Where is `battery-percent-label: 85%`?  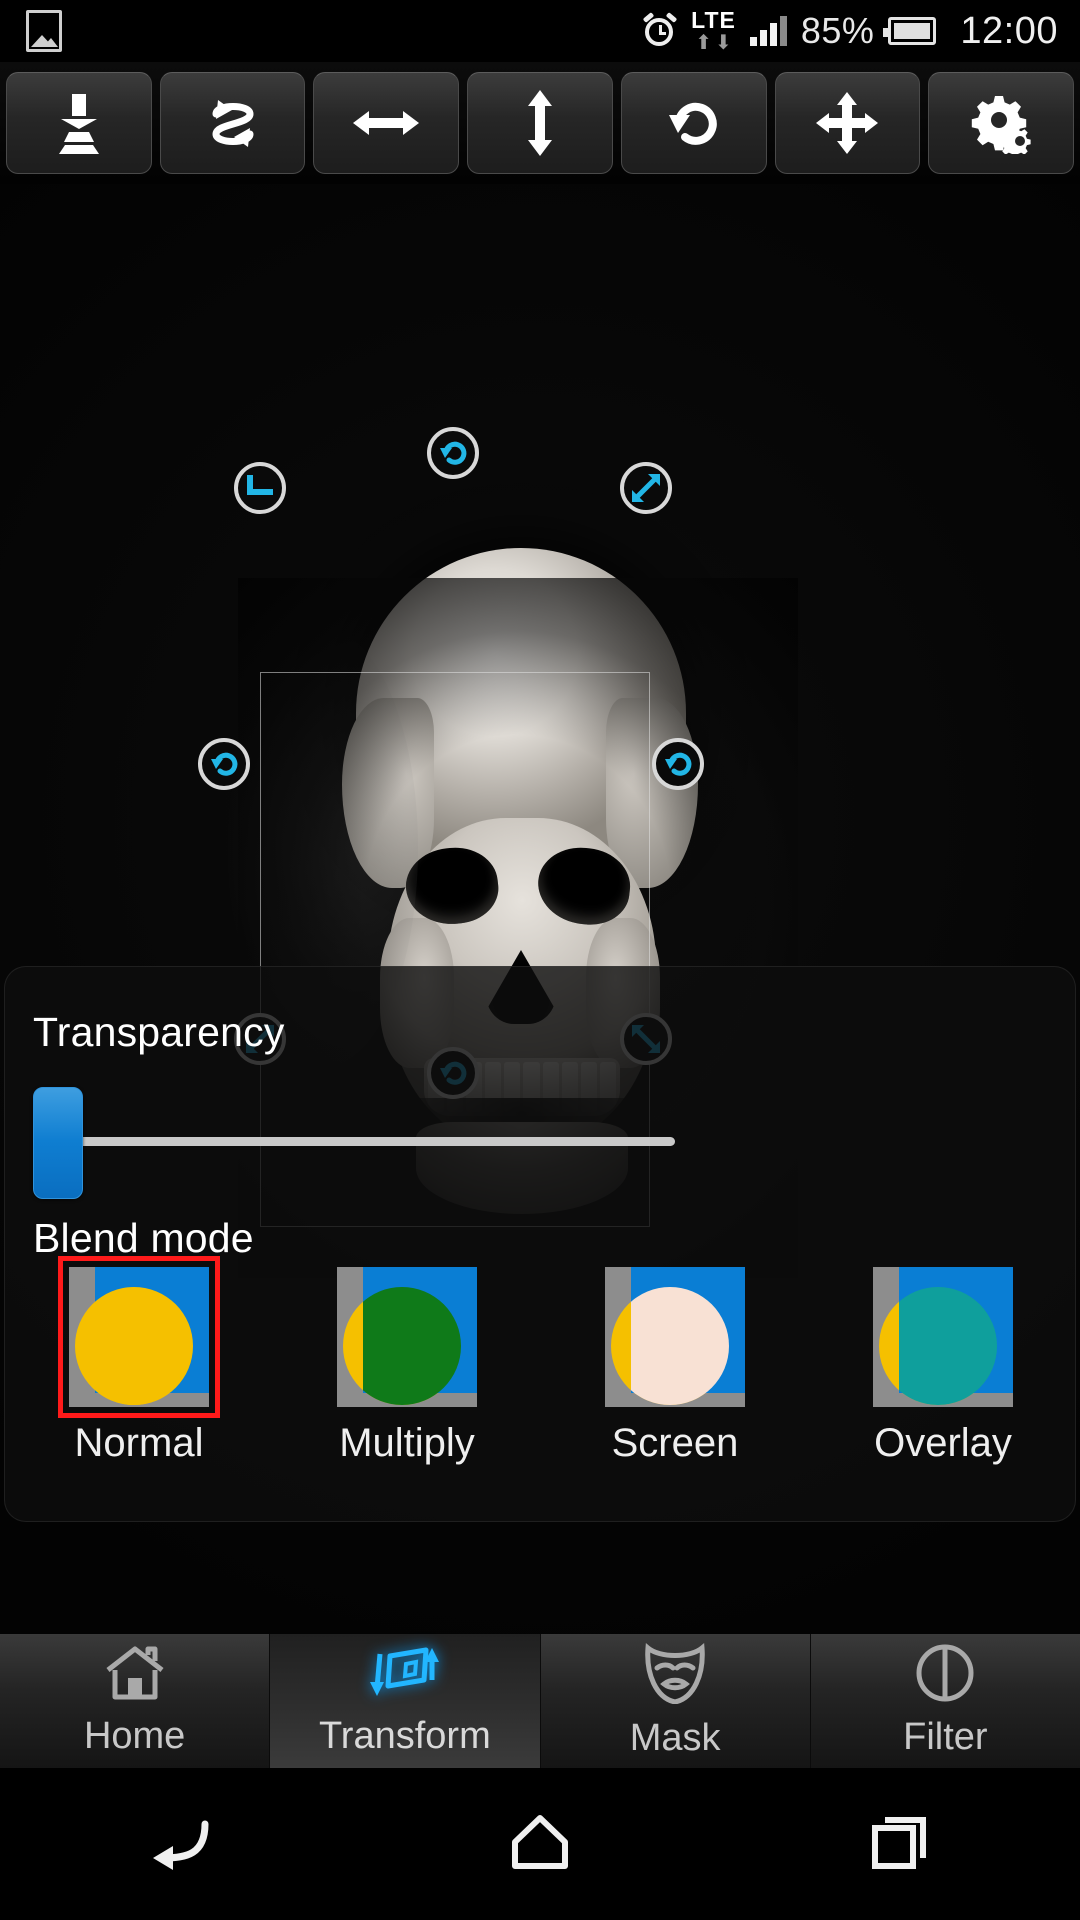
battery-percent-label: 85% is located at coordinates (837, 30).